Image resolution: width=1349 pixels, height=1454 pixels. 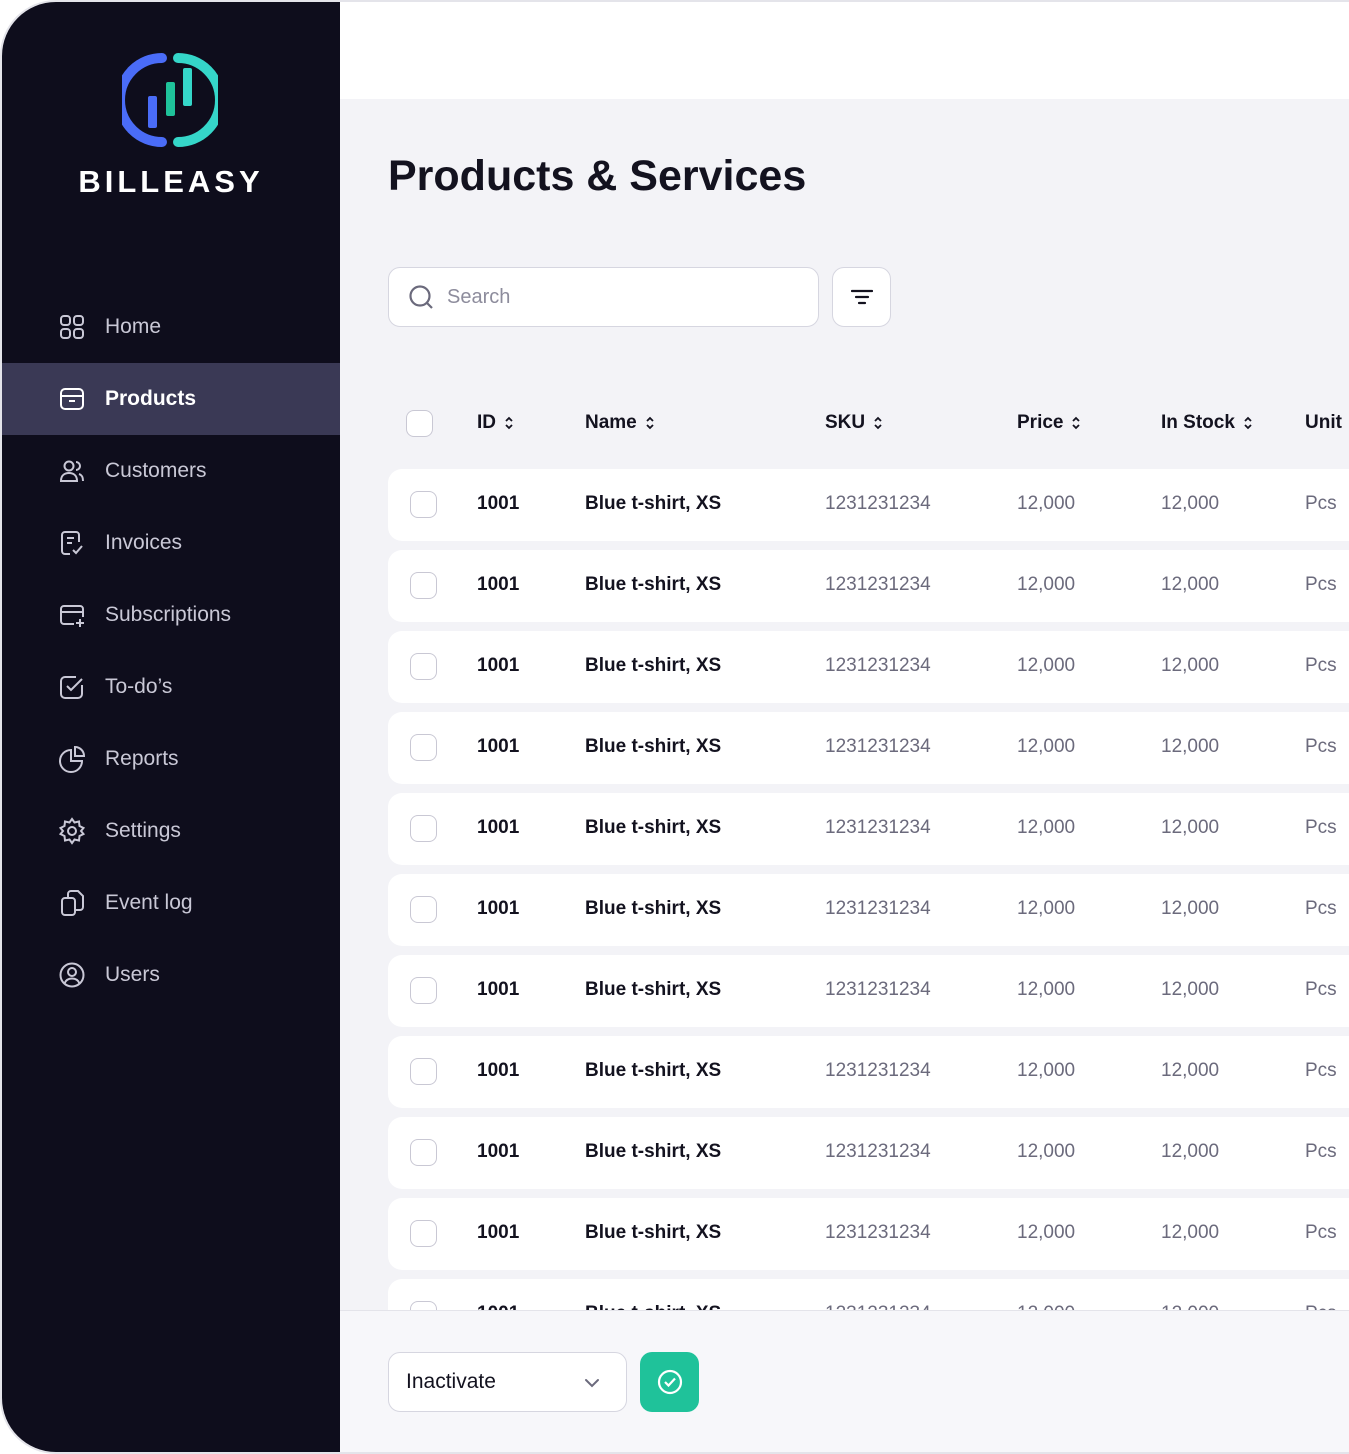 I want to click on column-header-price: Price, so click(x=1049, y=423).